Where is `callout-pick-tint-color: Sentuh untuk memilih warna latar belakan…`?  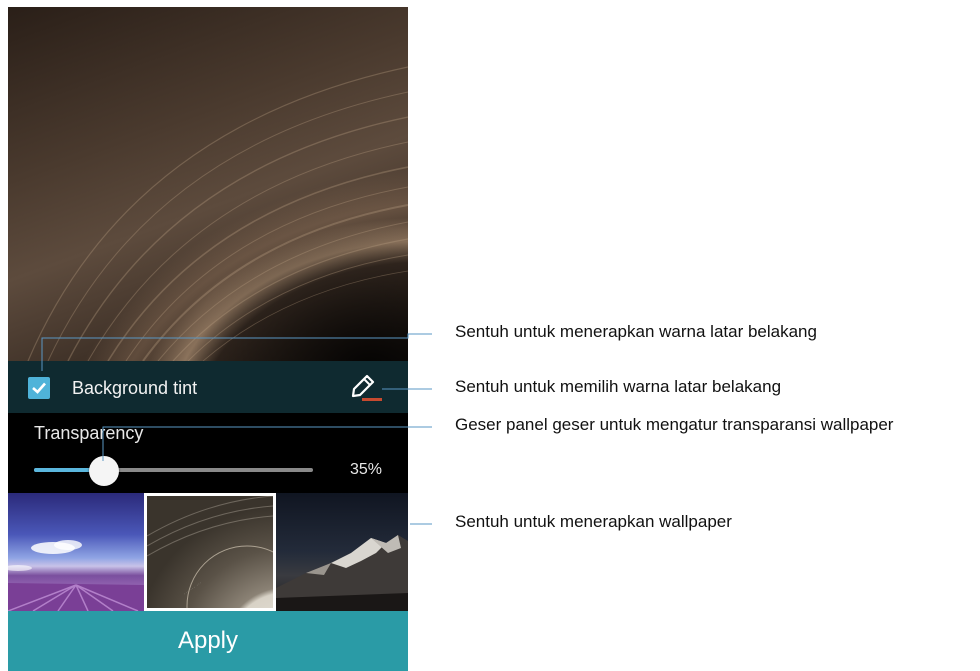
callout-pick-tint-color: Sentuh untuk memilih warna latar belakan… is located at coordinates (618, 386).